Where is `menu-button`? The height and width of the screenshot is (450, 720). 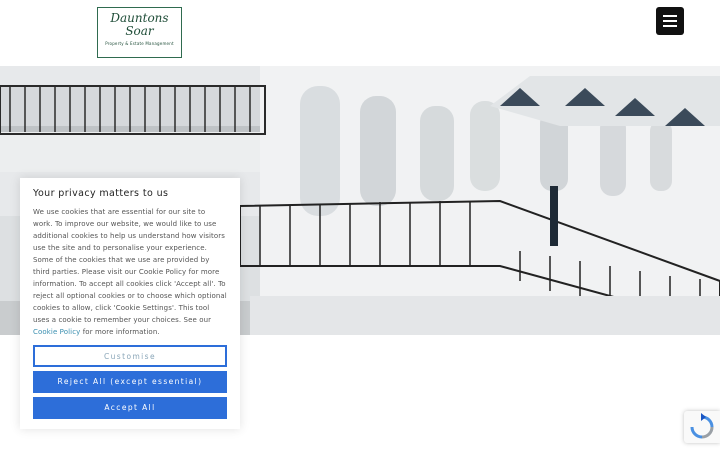
menu-button is located at coordinates (670, 21).